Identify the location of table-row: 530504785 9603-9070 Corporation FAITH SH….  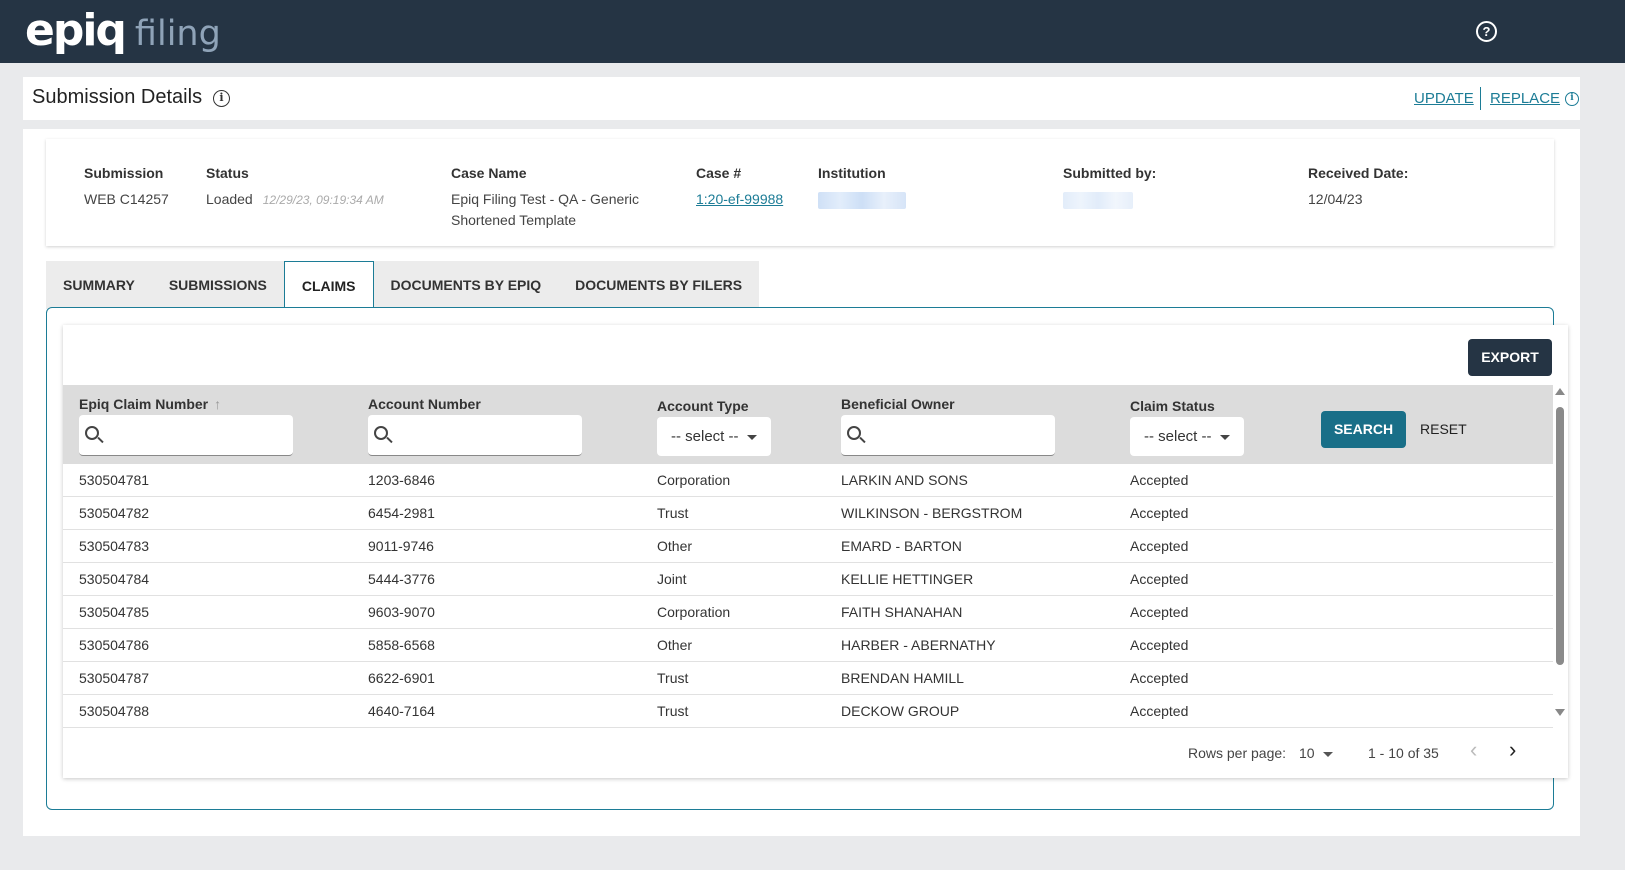
(808, 612).